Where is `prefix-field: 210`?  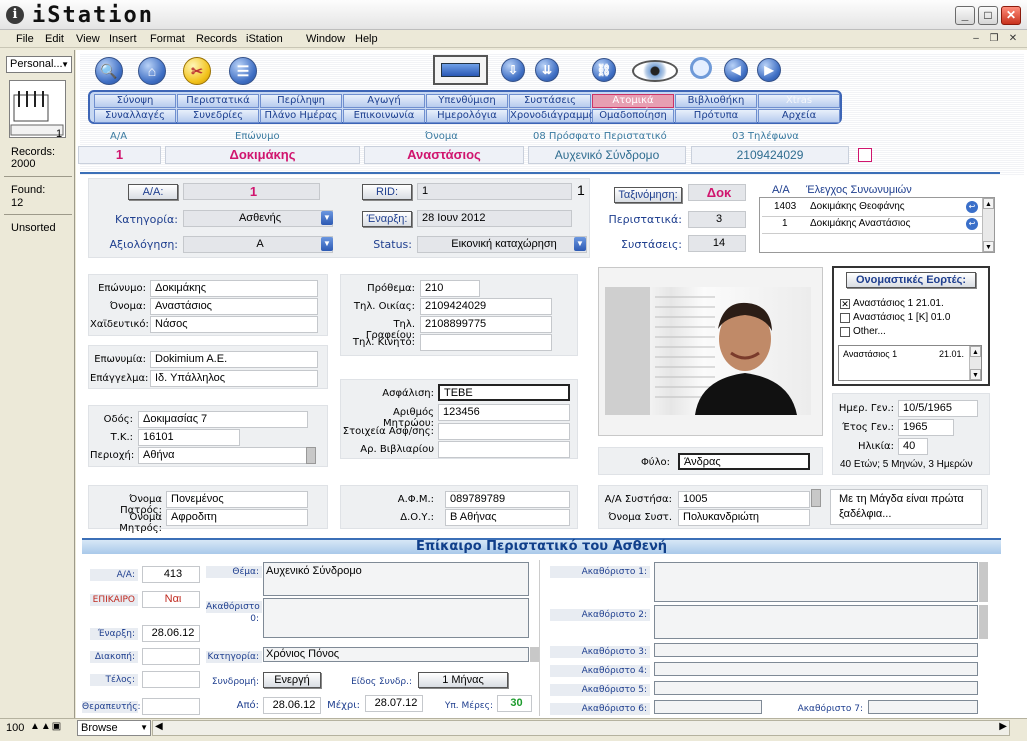 prefix-field: 210 is located at coordinates (450, 288).